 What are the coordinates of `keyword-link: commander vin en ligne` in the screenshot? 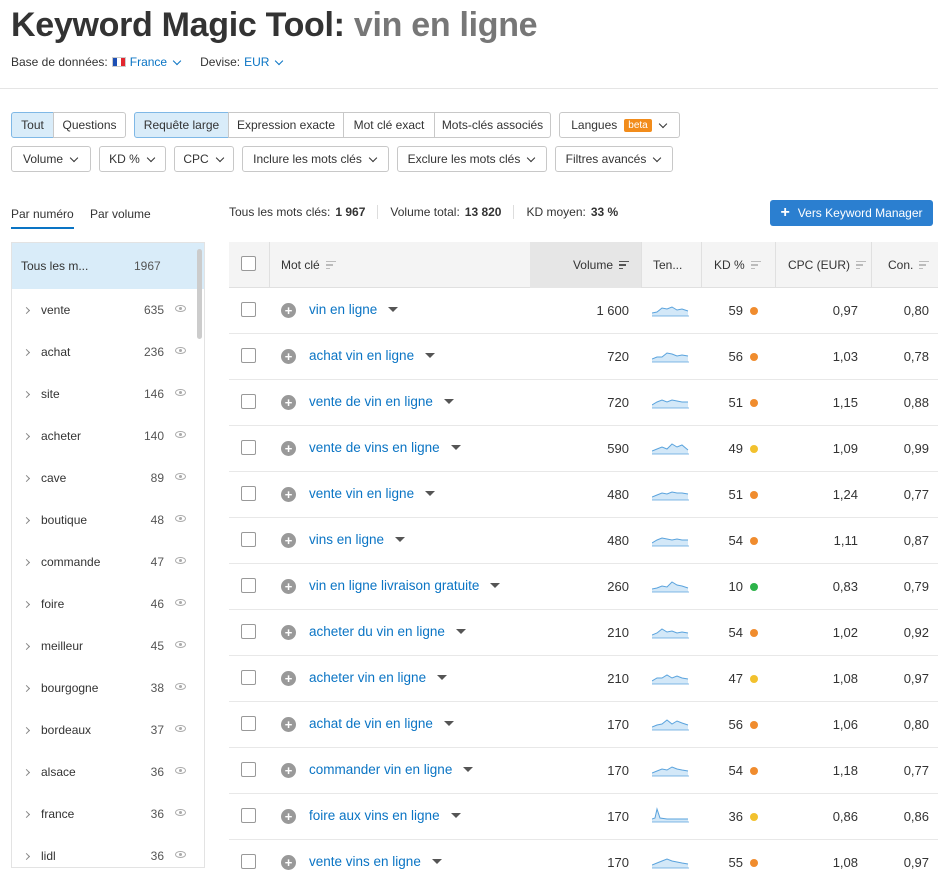 It's located at (391, 769).